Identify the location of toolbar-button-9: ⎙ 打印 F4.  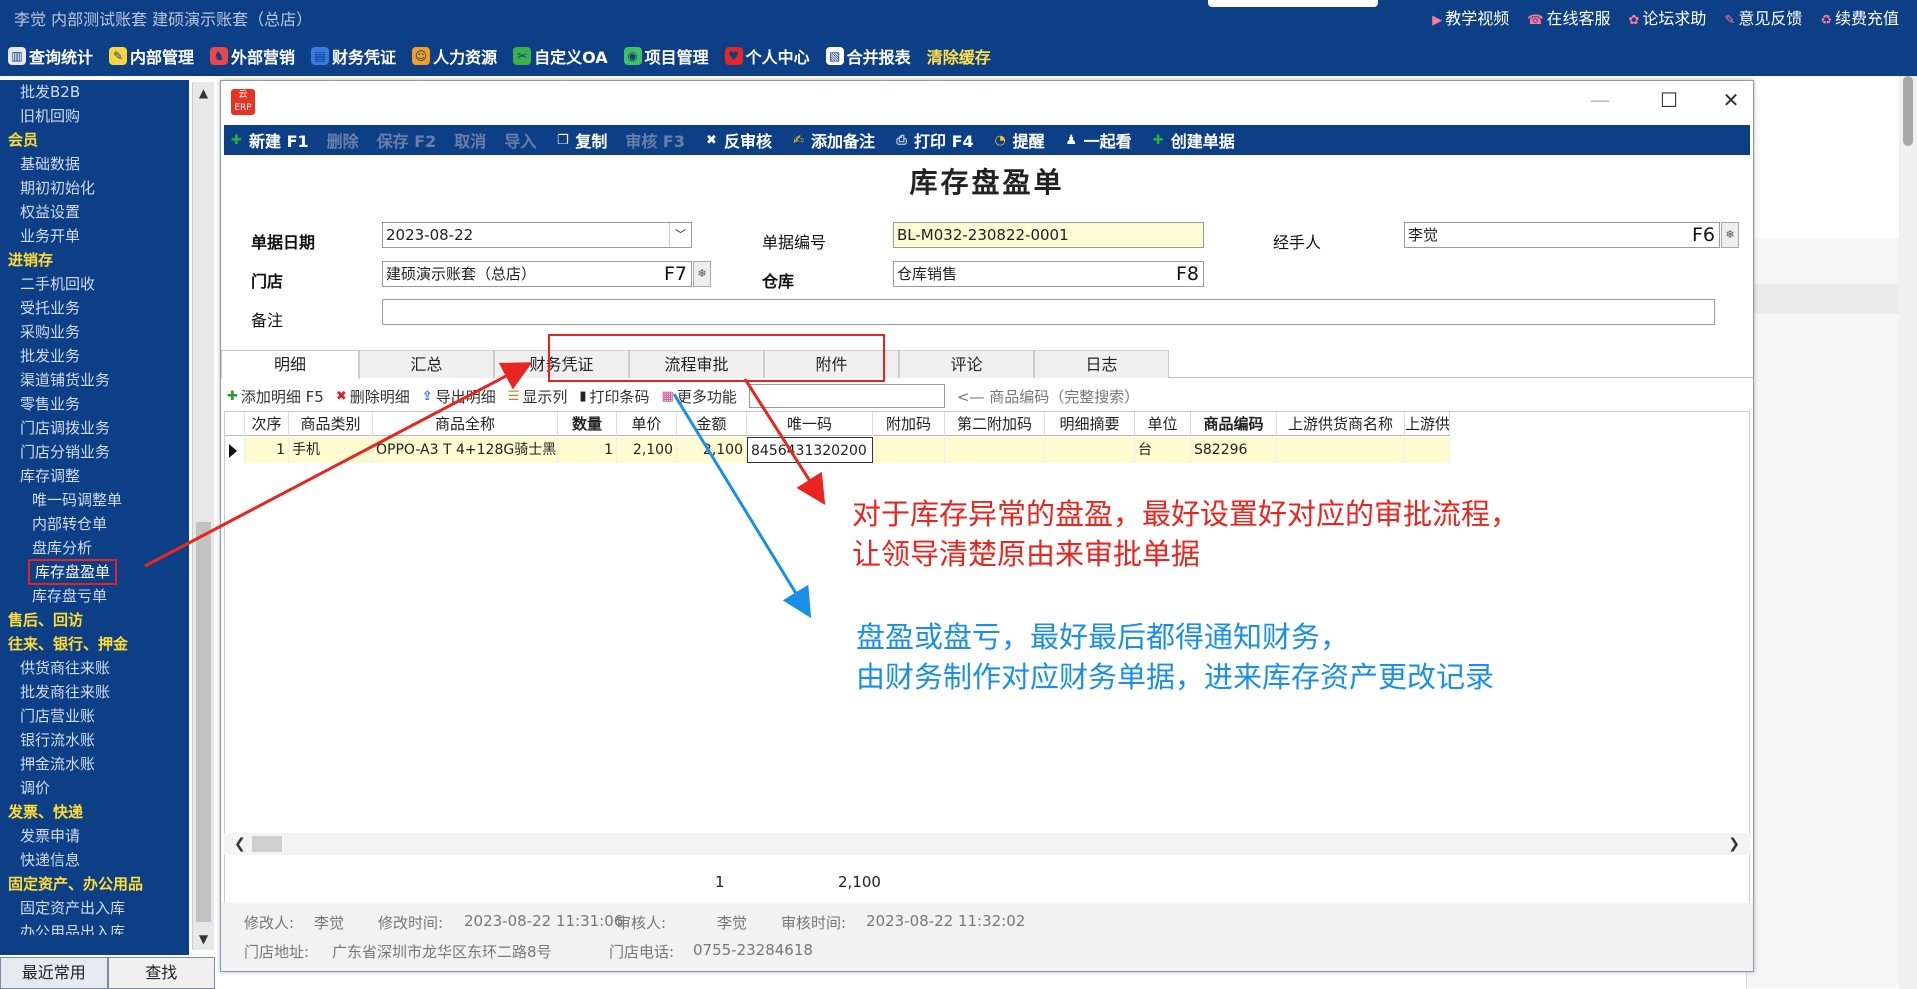
(933, 140).